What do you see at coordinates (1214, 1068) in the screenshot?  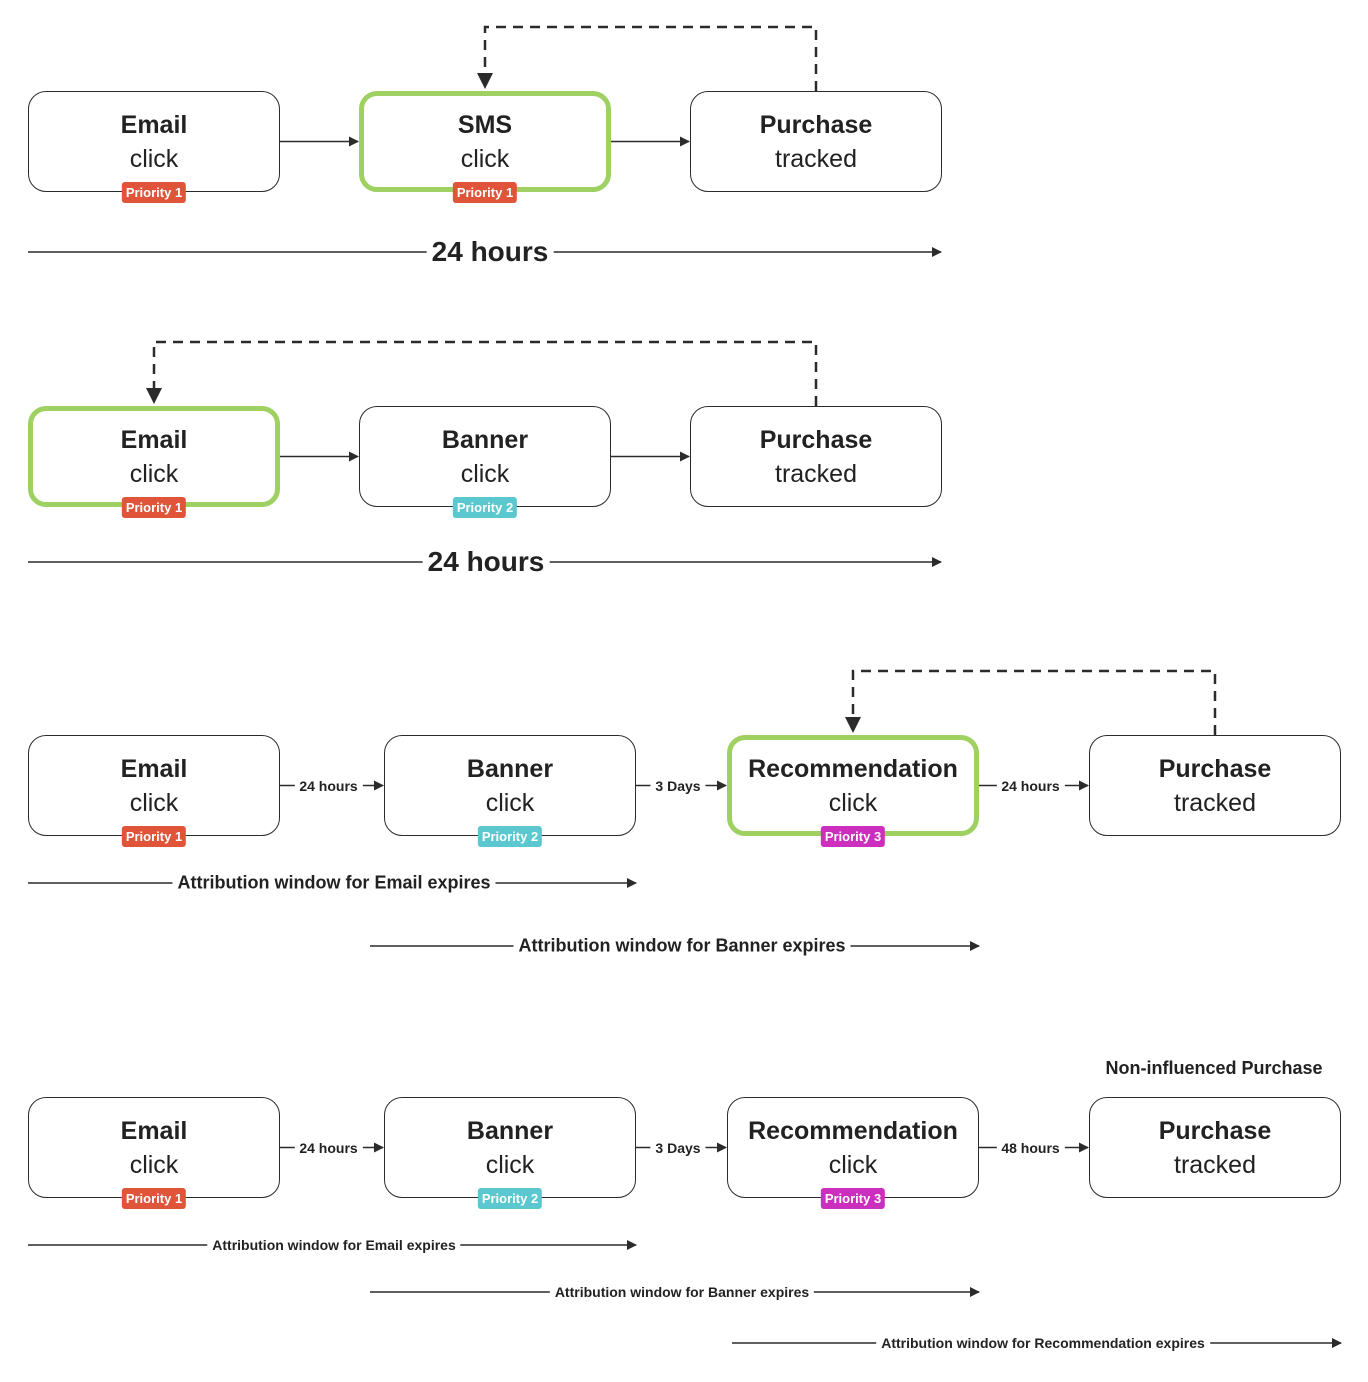 I see `non-influenced-label: Non-influenced Purchase` at bounding box center [1214, 1068].